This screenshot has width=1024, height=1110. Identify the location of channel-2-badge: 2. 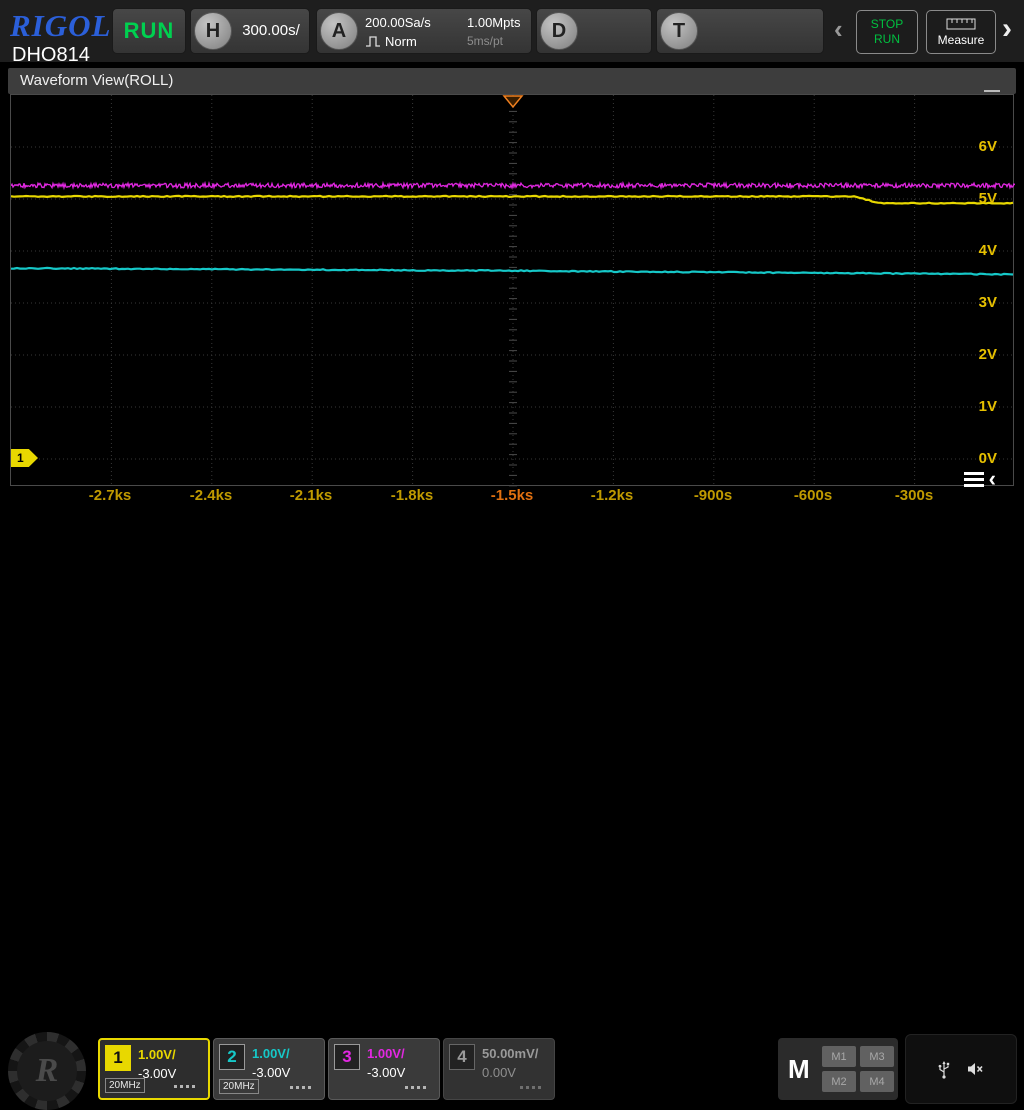
(232, 1057).